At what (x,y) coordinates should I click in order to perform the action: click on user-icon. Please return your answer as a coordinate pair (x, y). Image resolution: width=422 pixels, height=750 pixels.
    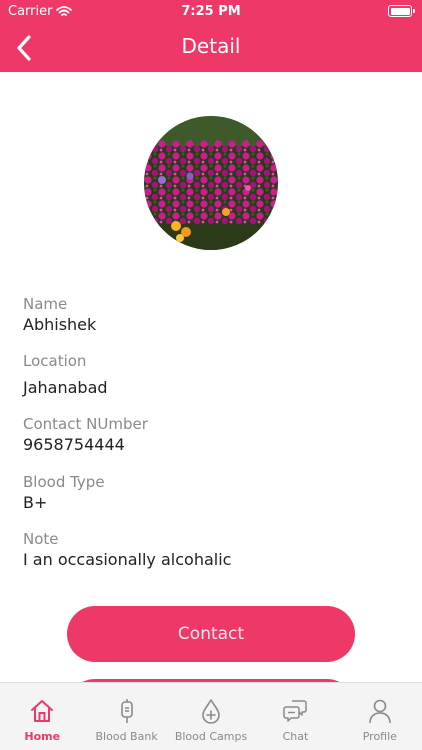
    Looking at the image, I should click on (380, 711).